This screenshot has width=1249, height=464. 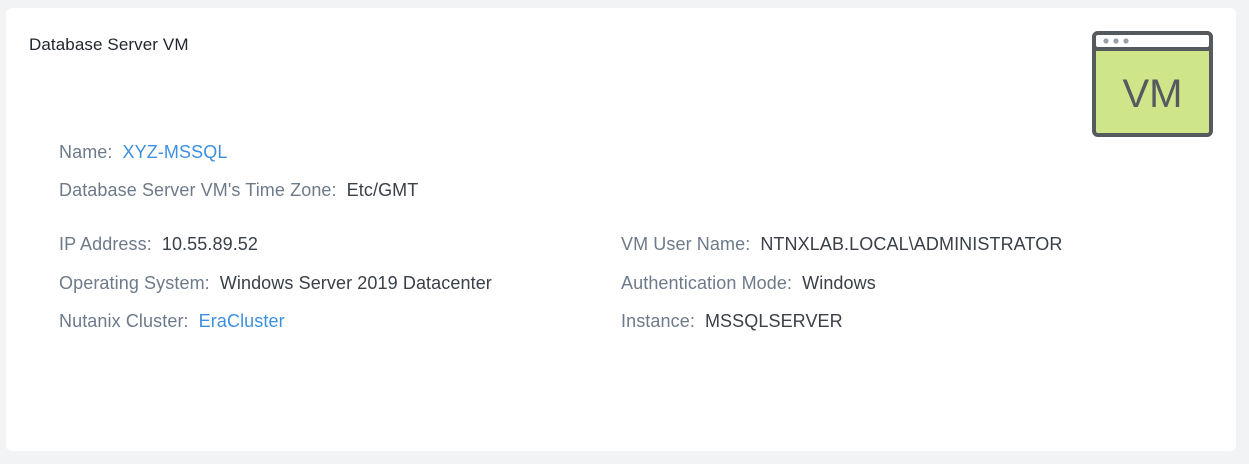 What do you see at coordinates (124, 321) in the screenshot?
I see `nutanix-cluster-label: Nutanix Cluster:` at bounding box center [124, 321].